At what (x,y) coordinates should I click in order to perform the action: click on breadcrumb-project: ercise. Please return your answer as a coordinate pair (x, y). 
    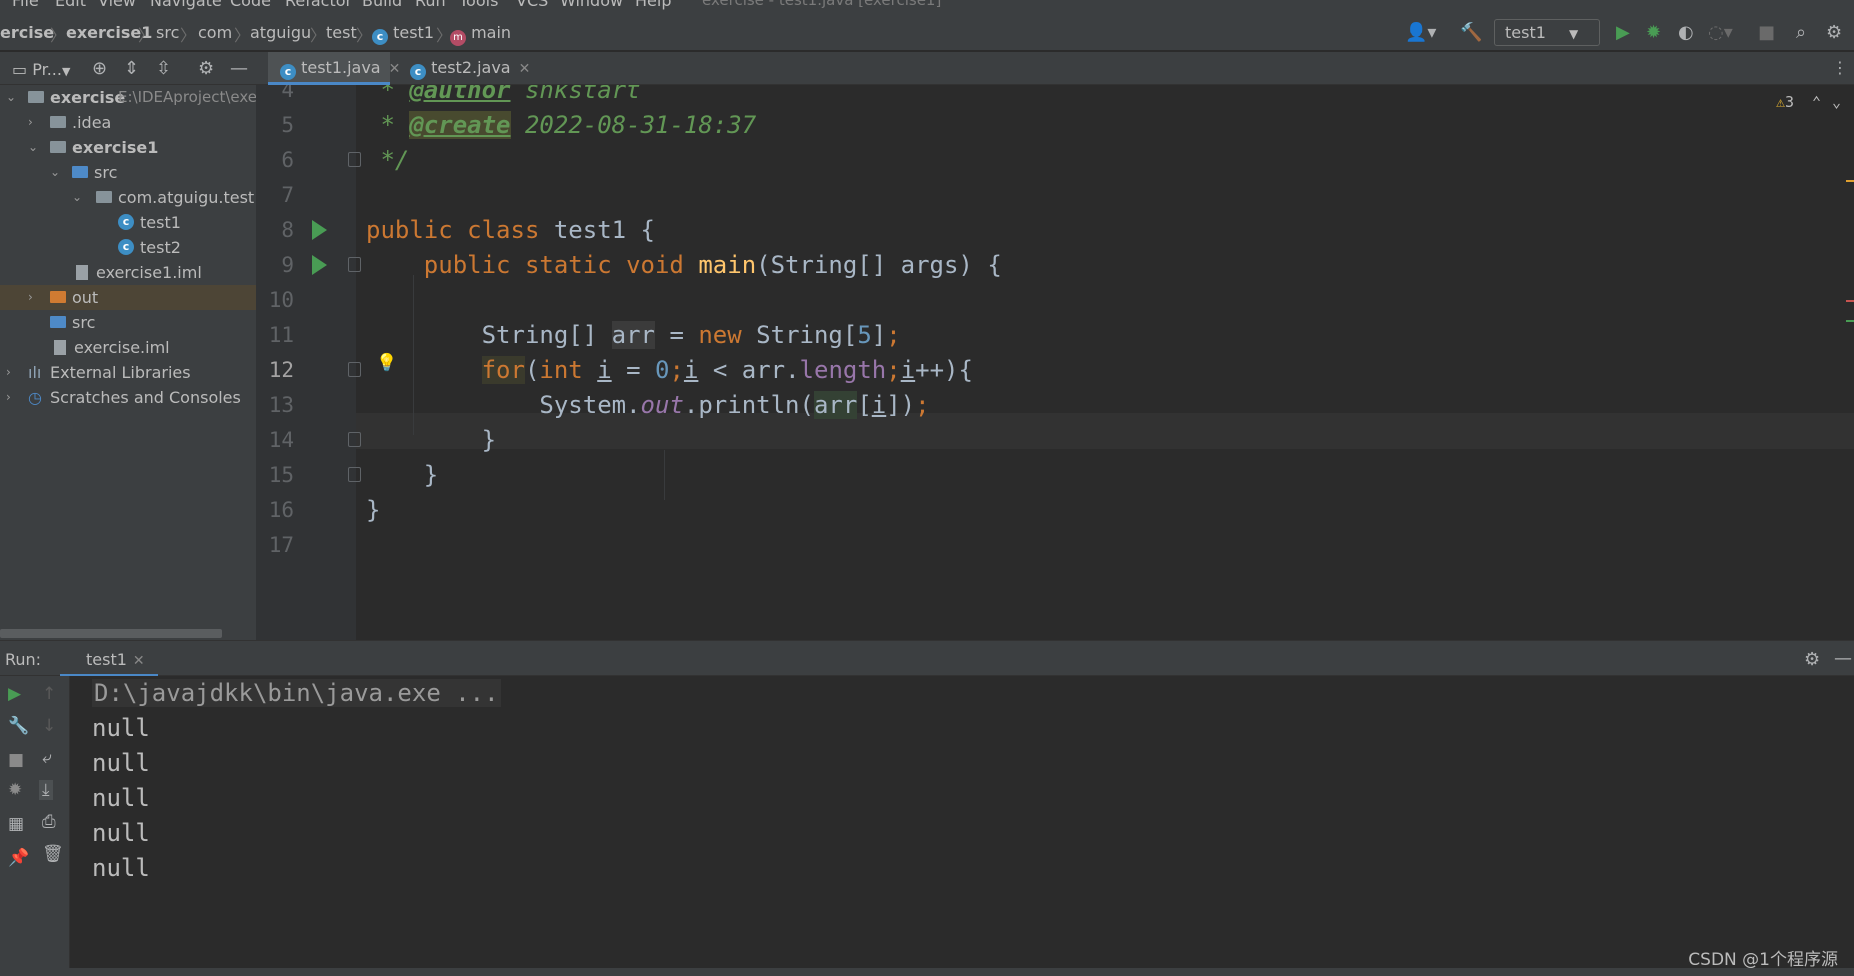
    Looking at the image, I should click on (27, 32).